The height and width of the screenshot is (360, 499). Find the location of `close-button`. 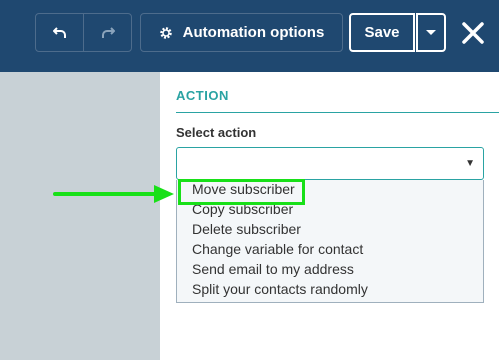

close-button is located at coordinates (473, 33).